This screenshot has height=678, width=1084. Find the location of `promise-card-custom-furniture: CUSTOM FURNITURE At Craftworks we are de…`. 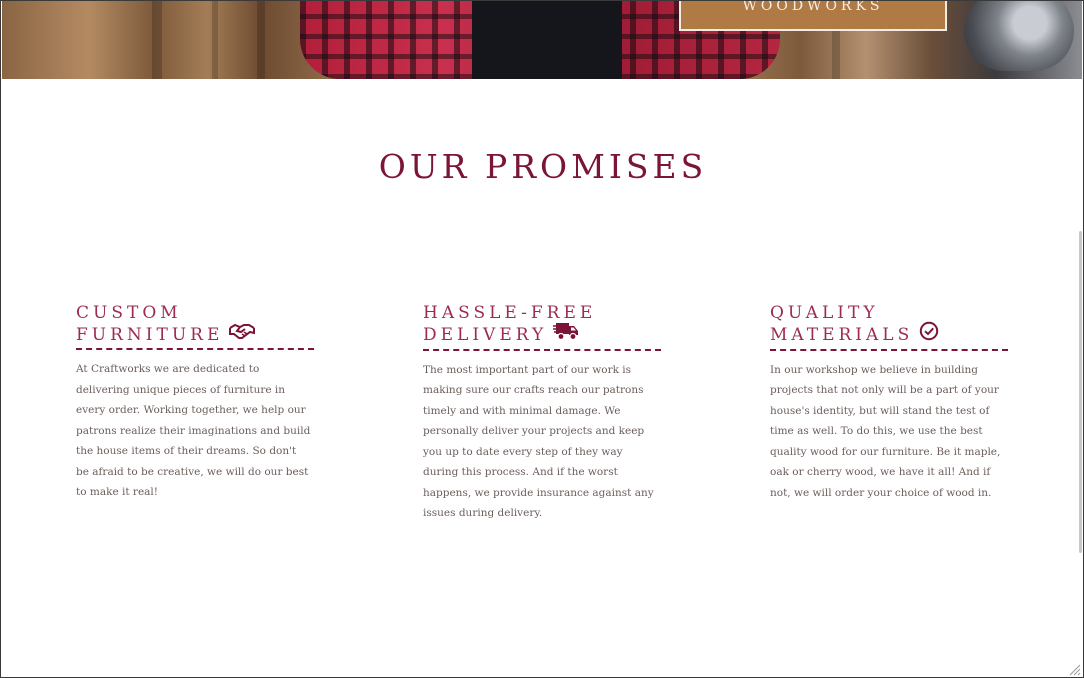

promise-card-custom-furniture: CUSTOM FURNITURE At Craftworks we are de… is located at coordinates (196, 402).